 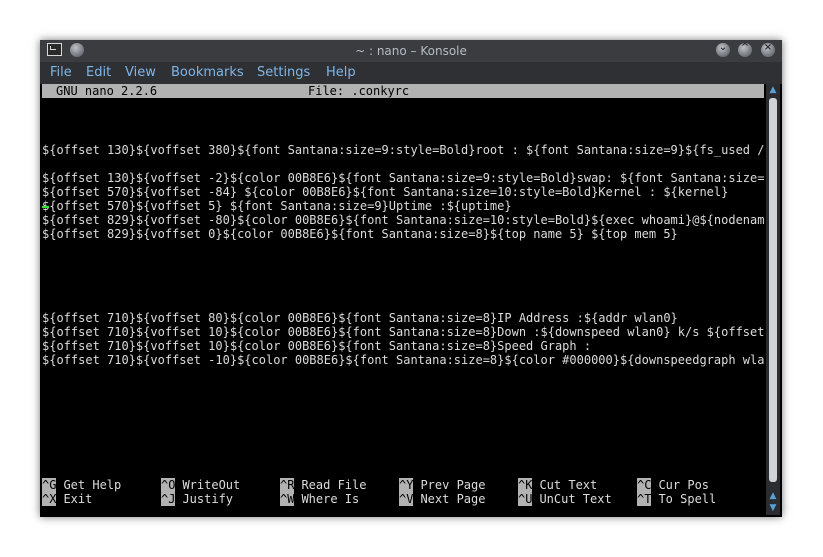 I want to click on shortcut-key: ^V, so click(x=406, y=499).